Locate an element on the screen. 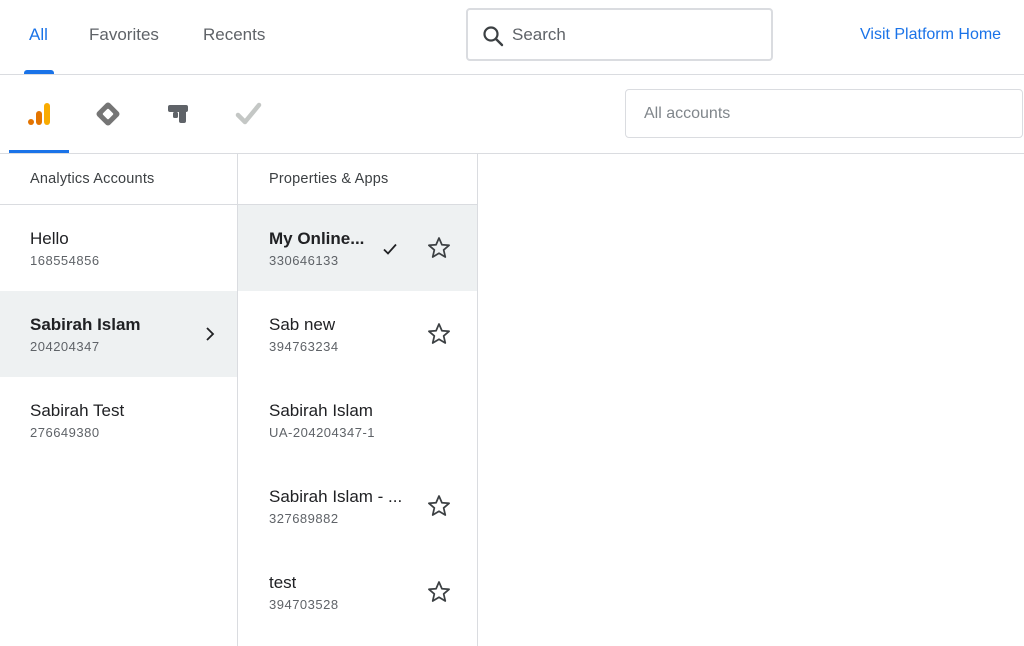 The width and height of the screenshot is (1024, 646). check-icon is located at coordinates (390, 249).